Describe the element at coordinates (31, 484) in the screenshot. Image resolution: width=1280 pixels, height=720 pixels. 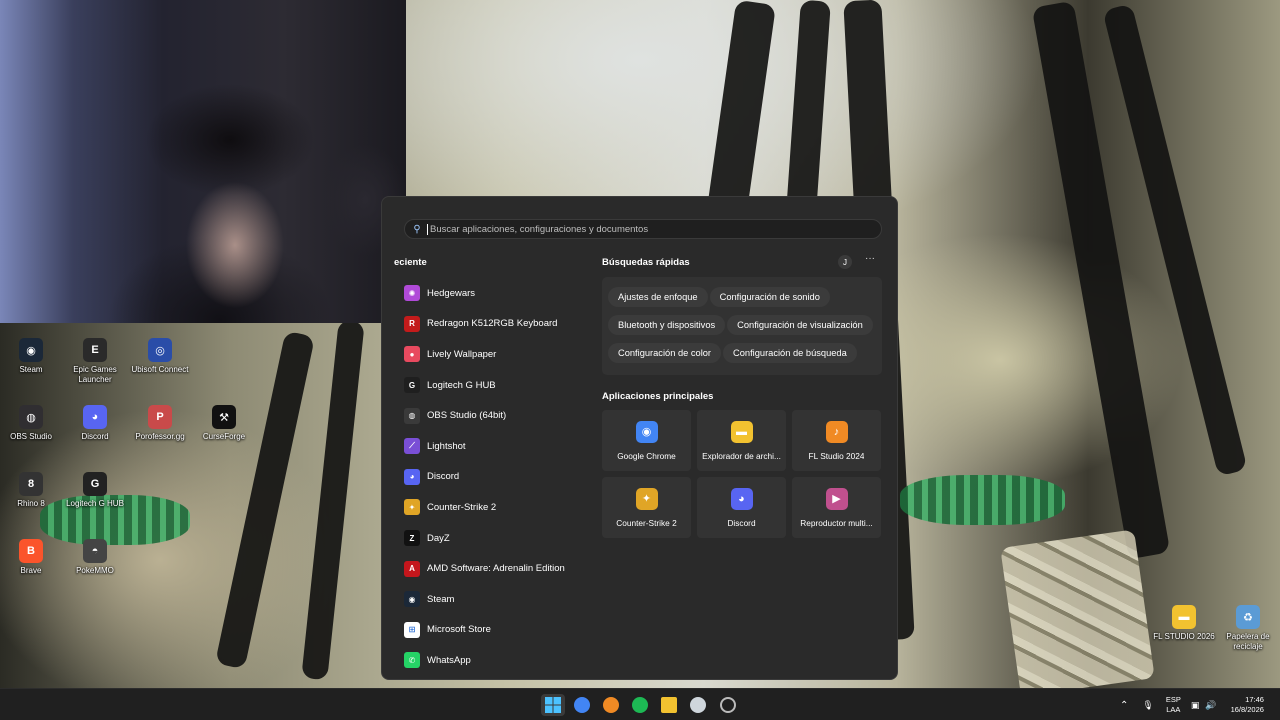
I see `rhino-icon: 8` at that location.